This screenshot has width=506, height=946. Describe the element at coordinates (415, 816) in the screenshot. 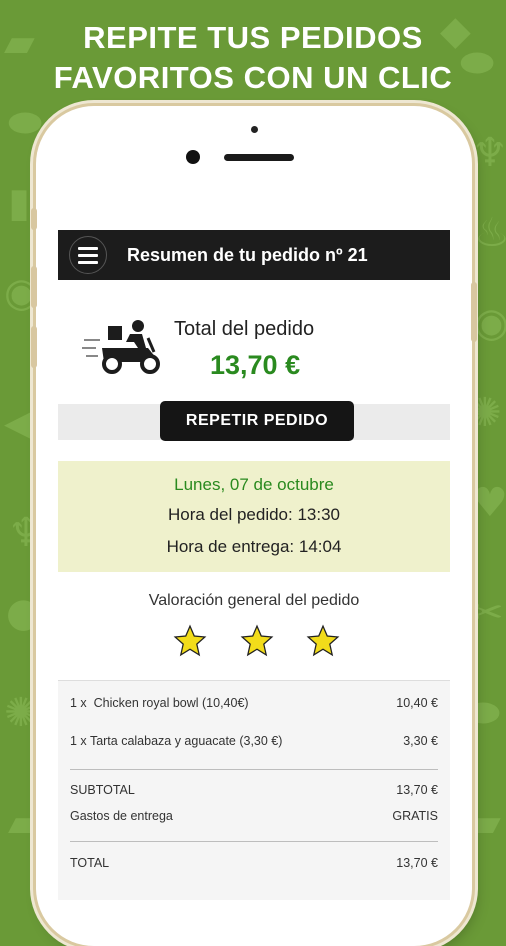

I see `delivery-fee-value: GRATIS` at that location.